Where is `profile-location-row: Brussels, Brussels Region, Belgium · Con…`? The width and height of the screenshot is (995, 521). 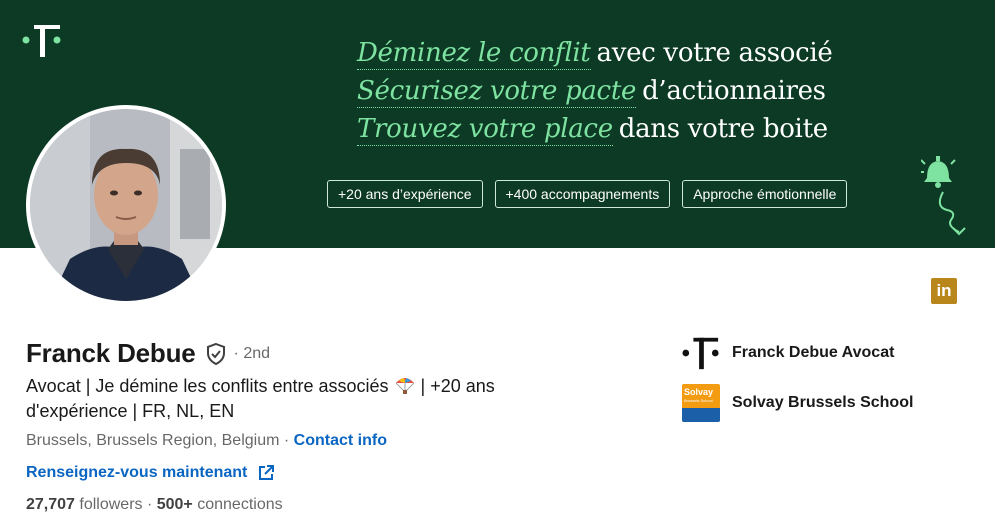 profile-location-row: Brussels, Brussels Region, Belgium · Con… is located at coordinates (206, 440).